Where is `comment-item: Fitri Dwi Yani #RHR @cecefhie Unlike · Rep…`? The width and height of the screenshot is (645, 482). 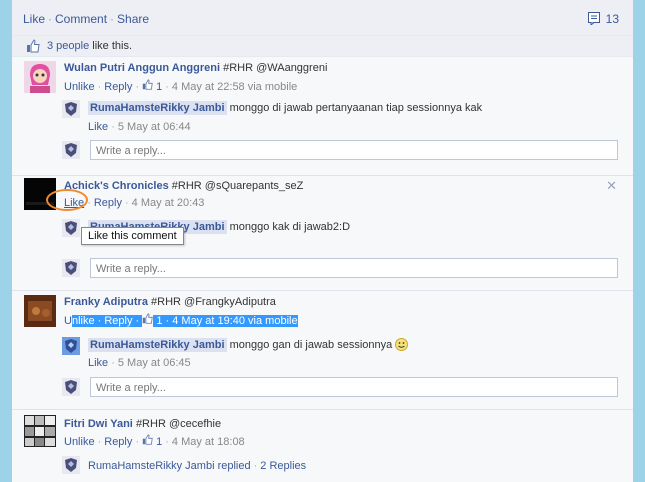 comment-item: Fitri Dwi Yani #RHR @cecefhie Unlike · Rep… is located at coordinates (322, 446).